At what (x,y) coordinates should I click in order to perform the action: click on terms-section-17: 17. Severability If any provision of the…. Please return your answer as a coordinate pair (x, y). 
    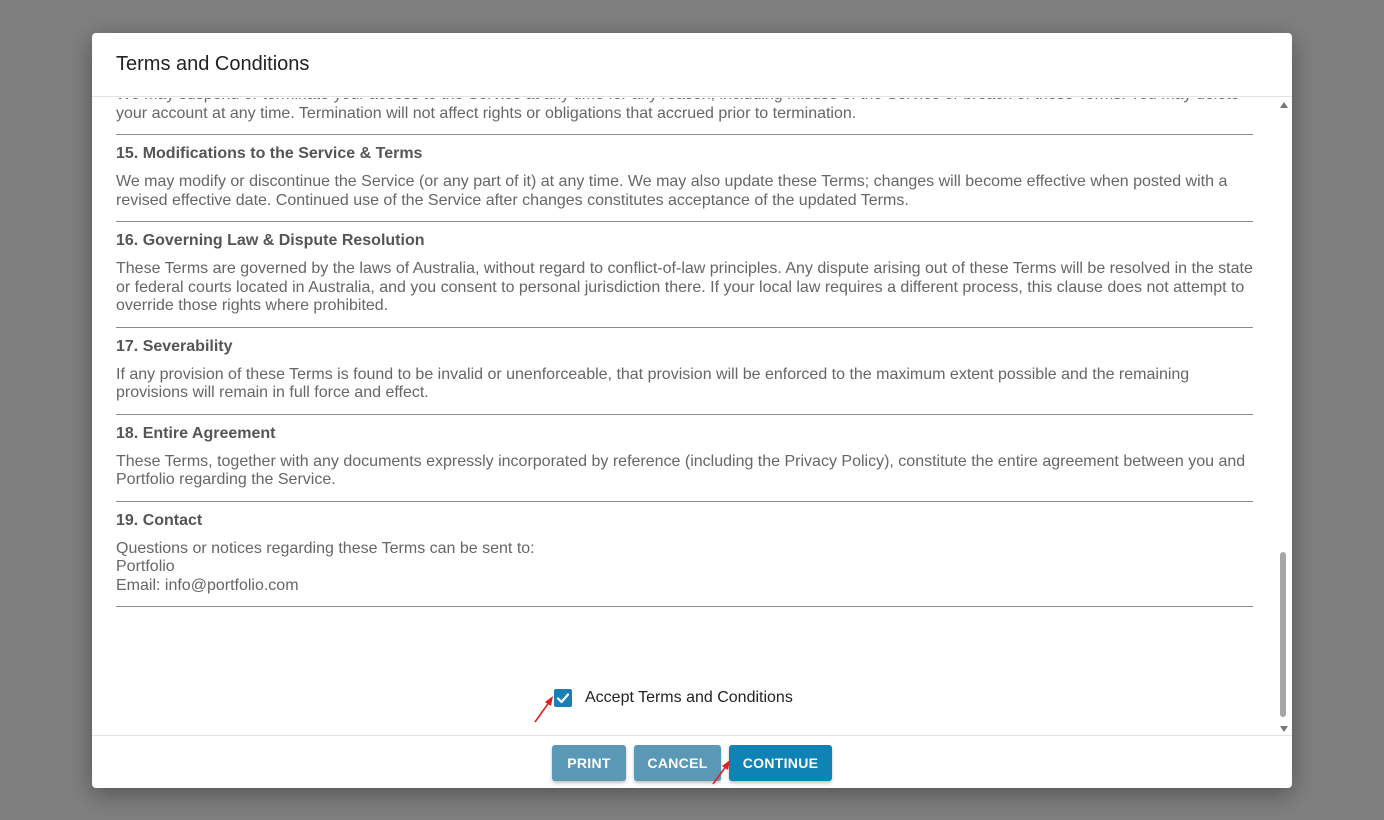
    Looking at the image, I should click on (684, 371).